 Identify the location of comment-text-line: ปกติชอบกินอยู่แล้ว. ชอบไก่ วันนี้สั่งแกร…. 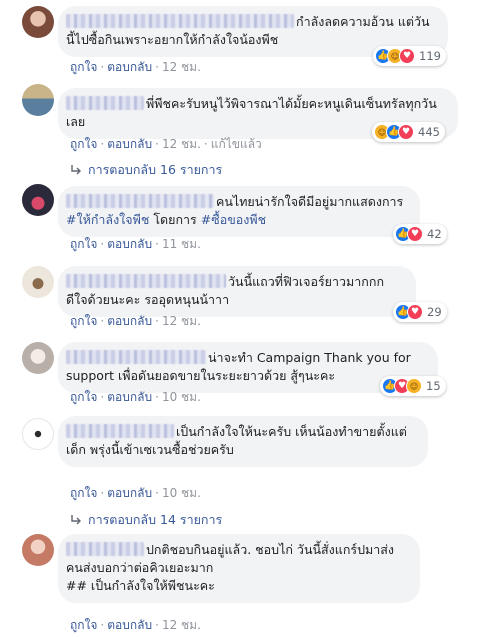
(270, 549).